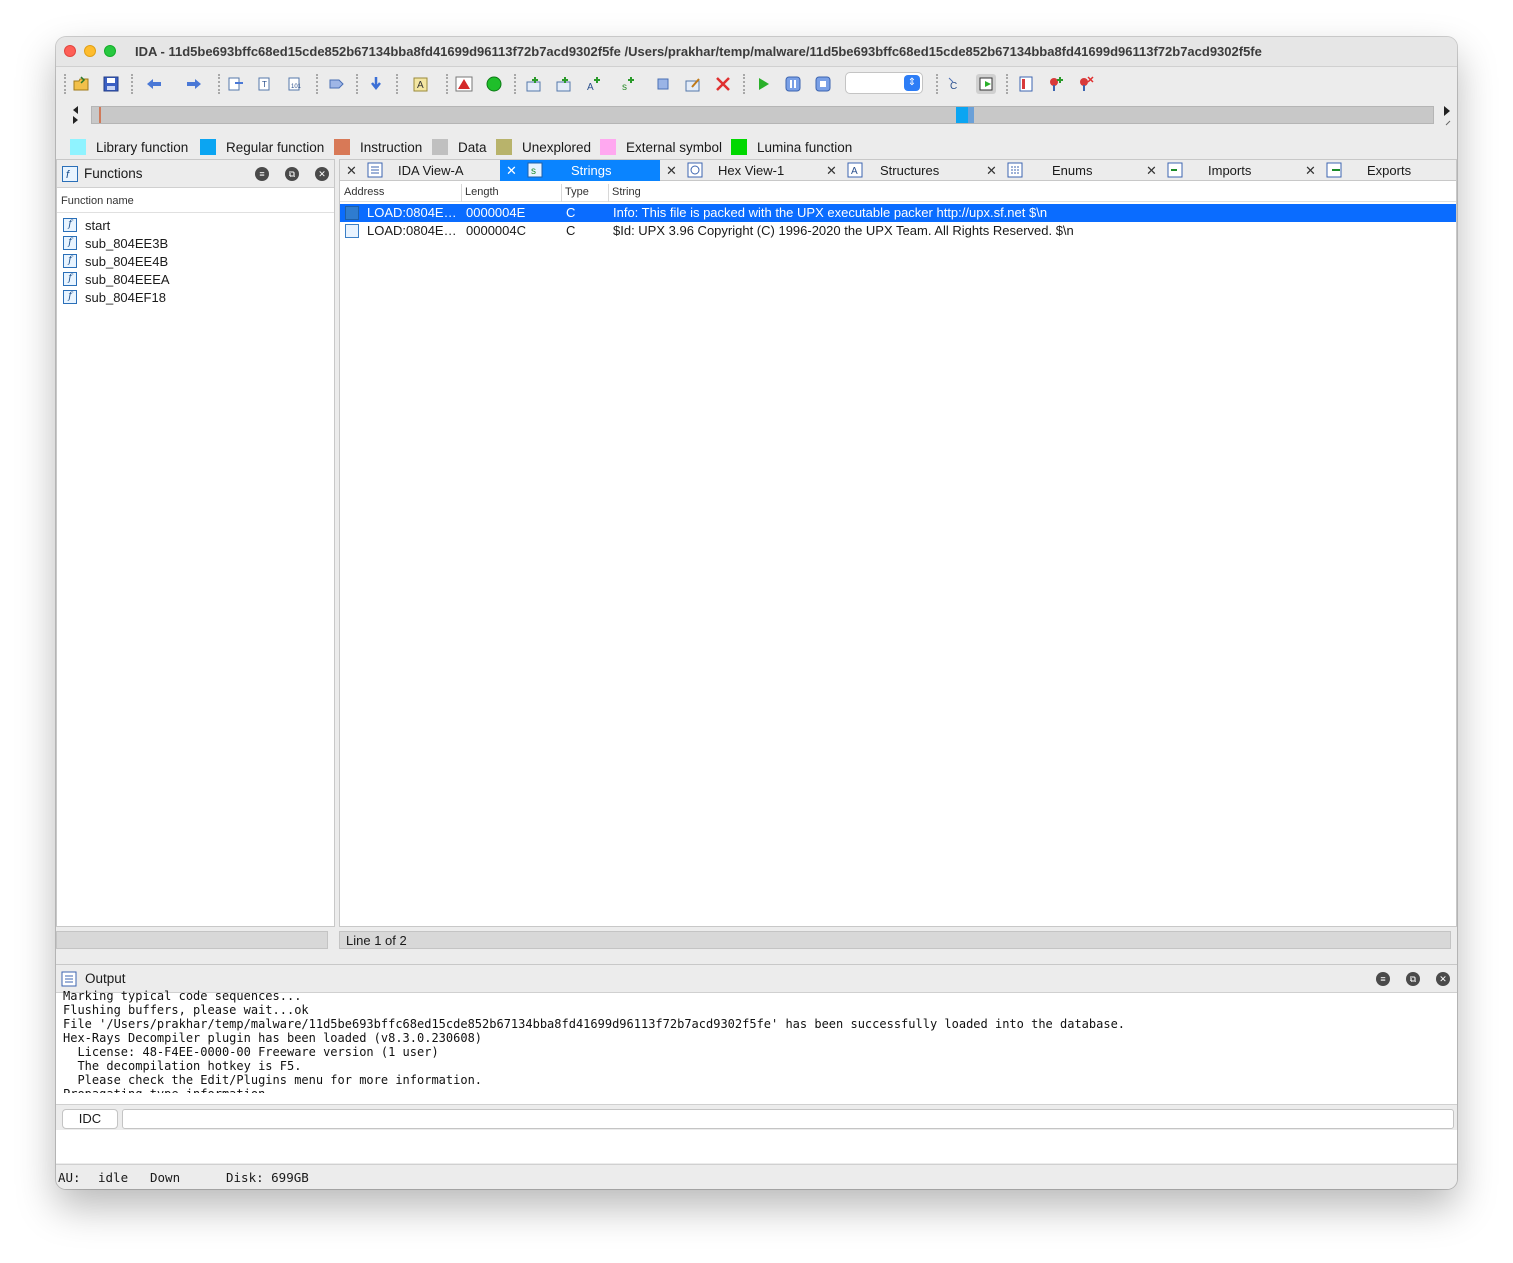  Describe the element at coordinates (956, 84) in the screenshot. I see `pseudocode-icon: C` at that location.